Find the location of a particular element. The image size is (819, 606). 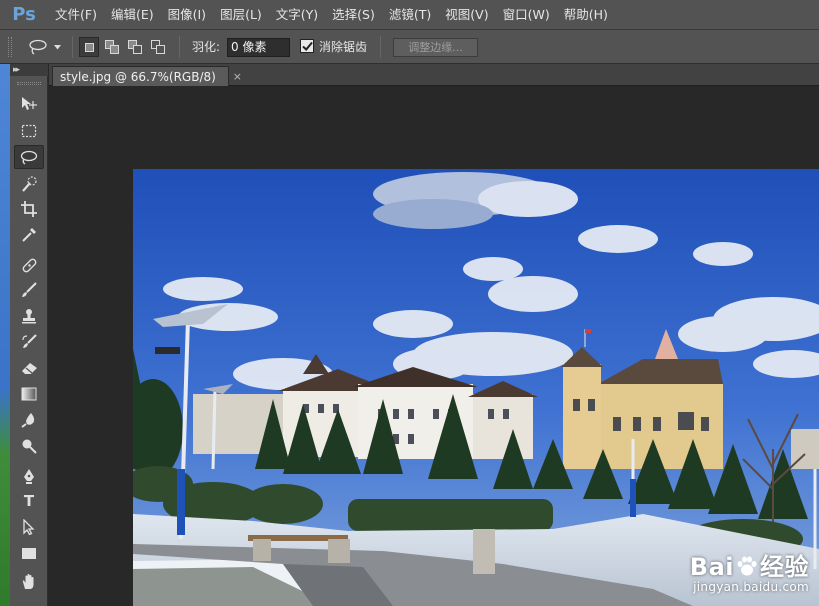

dodge-icon is located at coordinates (29, 446).